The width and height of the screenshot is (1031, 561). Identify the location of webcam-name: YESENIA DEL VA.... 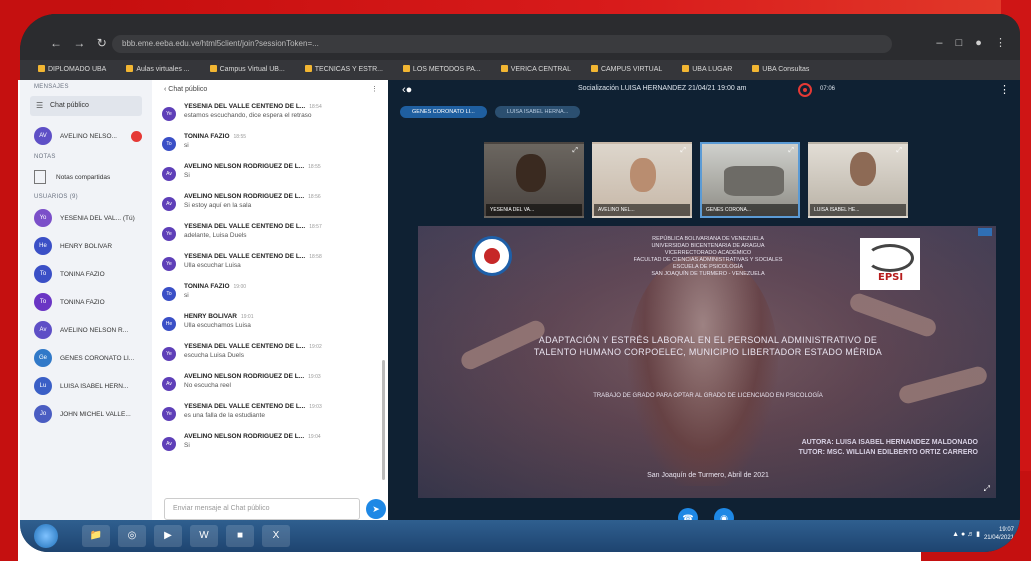
(534, 210).